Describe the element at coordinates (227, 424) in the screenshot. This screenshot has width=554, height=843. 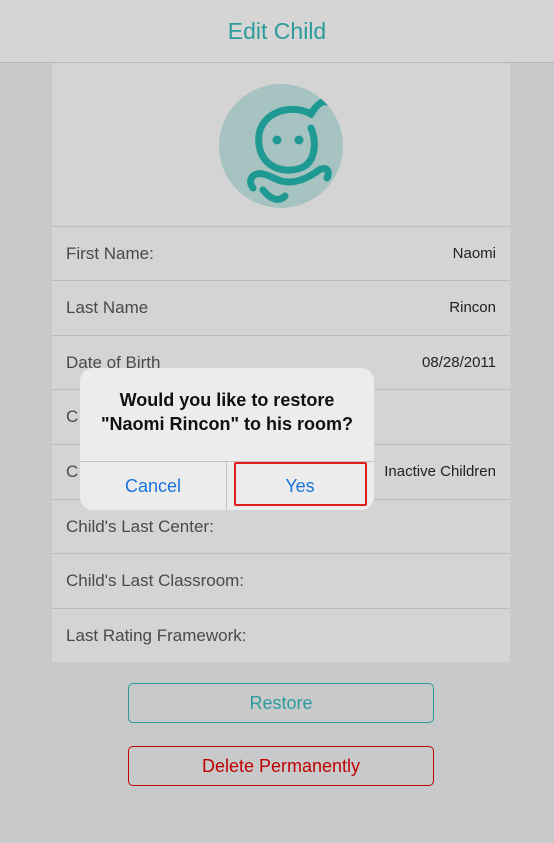
I see `alert-message-line-2: "Naomi Rincon" to his room?` at that location.